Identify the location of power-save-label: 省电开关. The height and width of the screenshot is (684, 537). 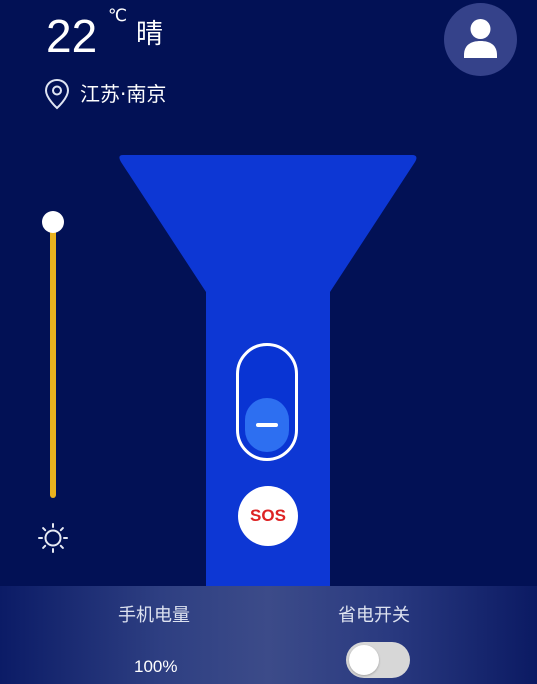
(374, 615).